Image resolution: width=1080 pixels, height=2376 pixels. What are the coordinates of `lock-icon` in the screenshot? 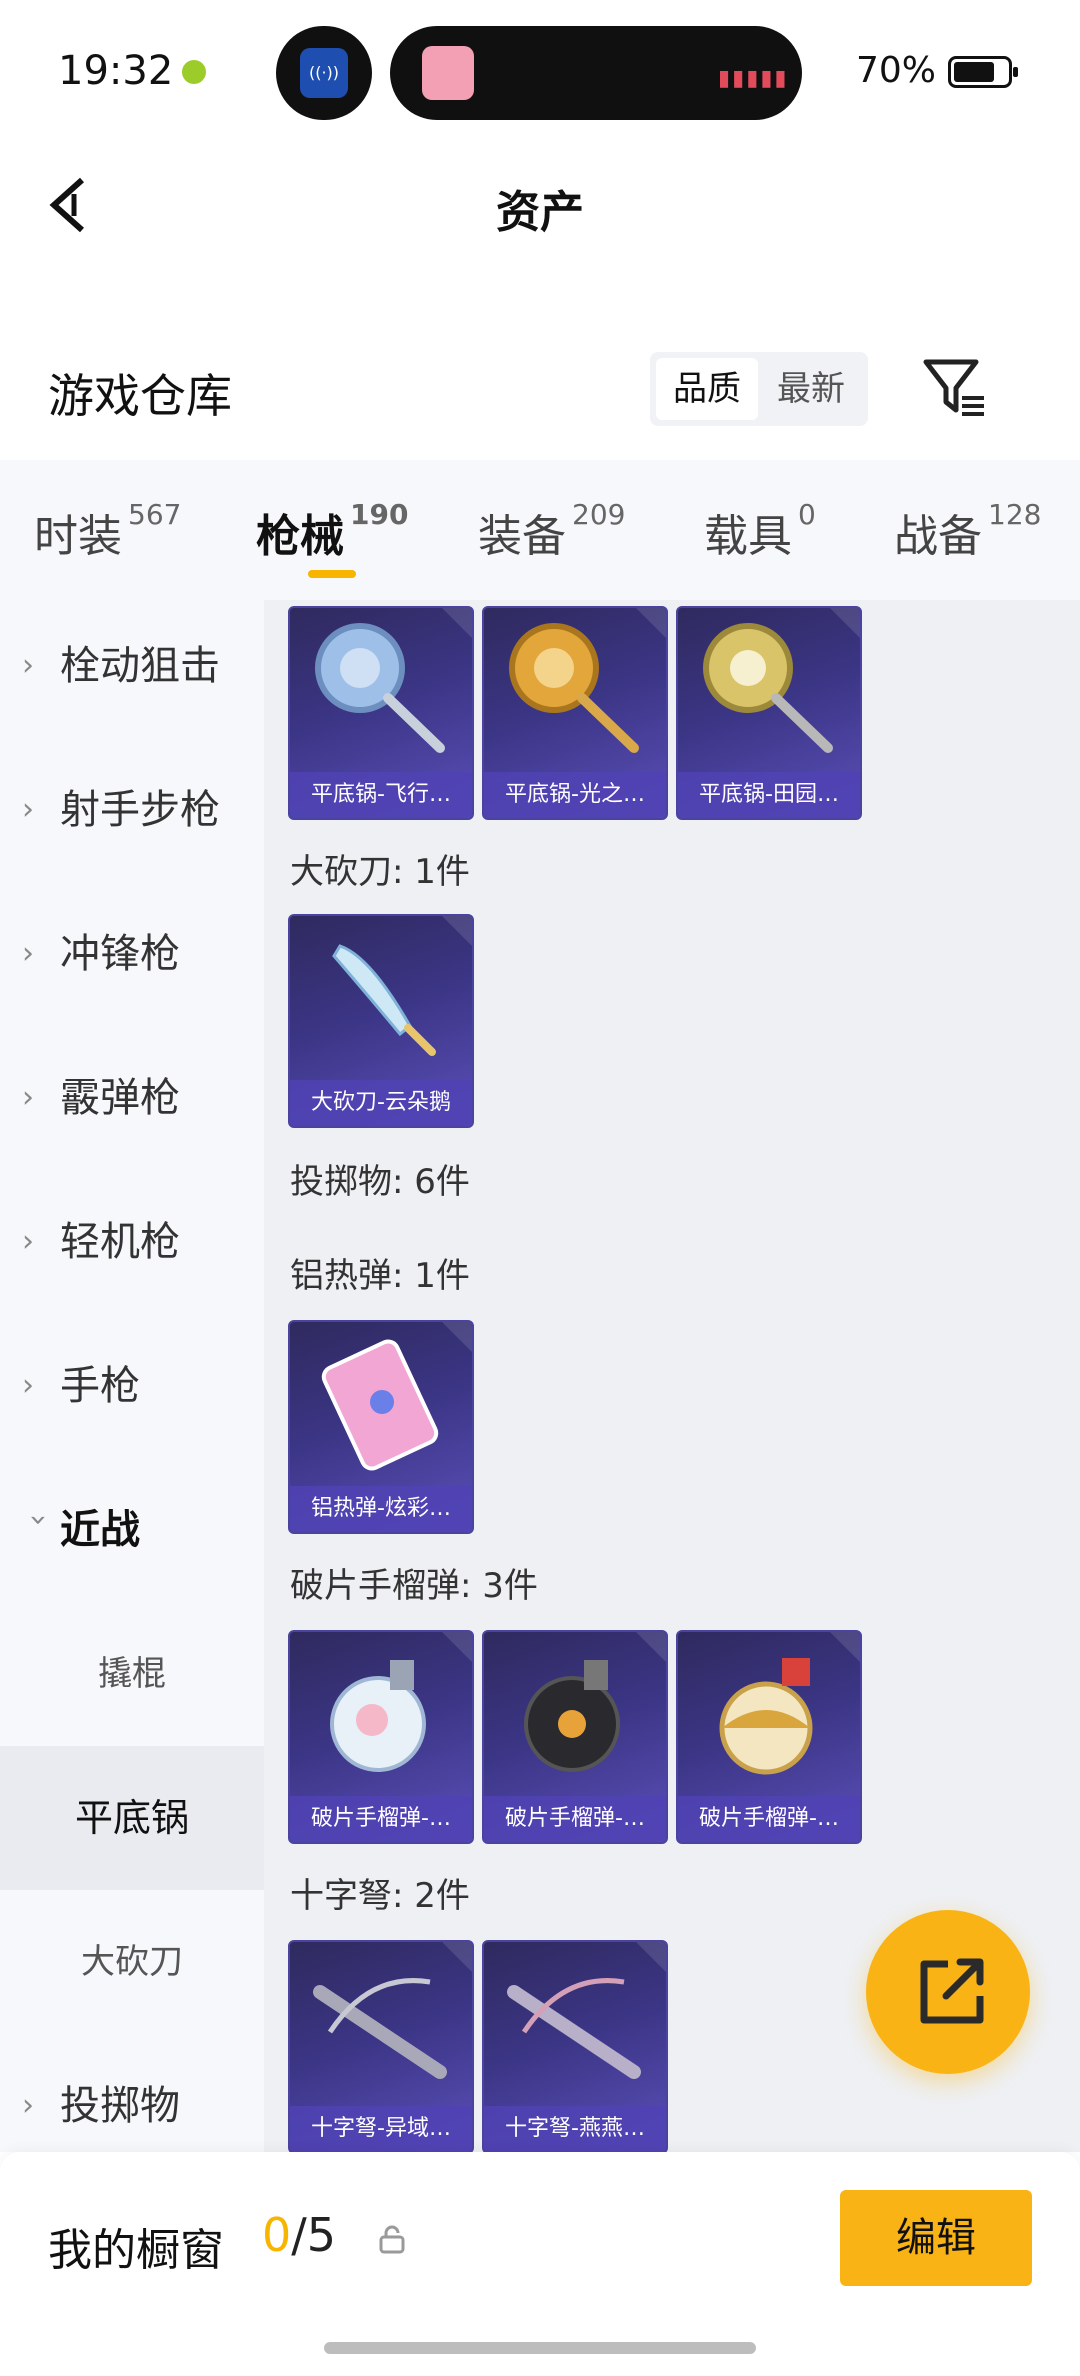 It's located at (392, 2239).